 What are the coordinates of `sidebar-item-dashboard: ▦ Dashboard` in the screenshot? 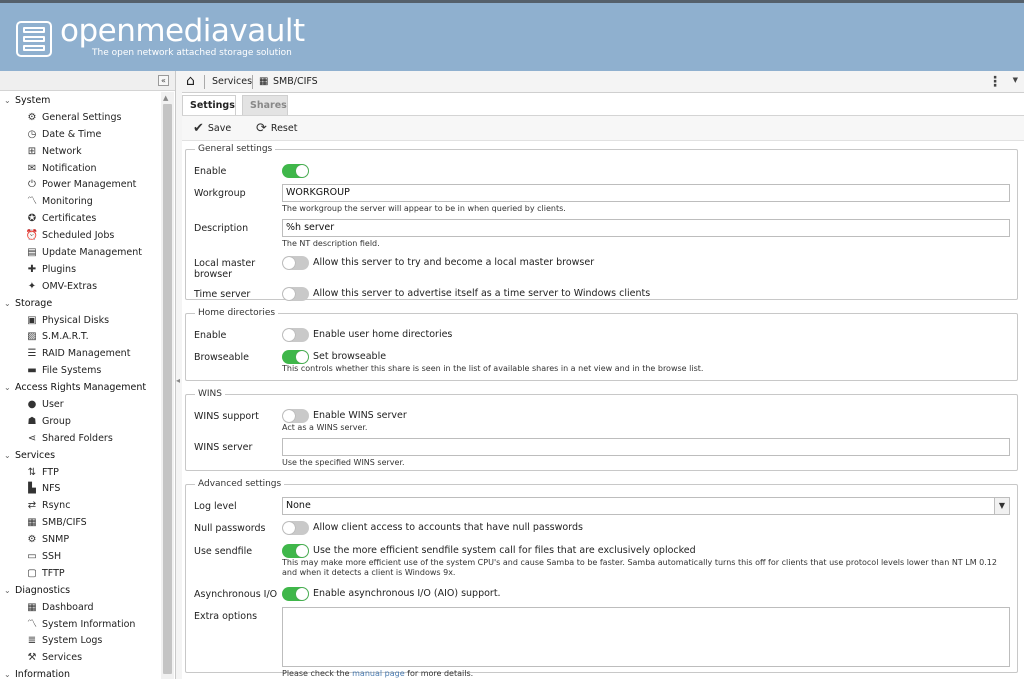 It's located at (80, 607).